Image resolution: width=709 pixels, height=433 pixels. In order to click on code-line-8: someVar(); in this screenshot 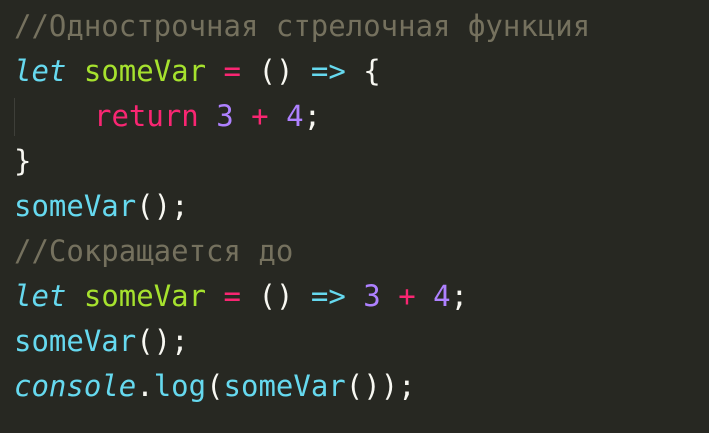, I will do `click(101, 341)`.